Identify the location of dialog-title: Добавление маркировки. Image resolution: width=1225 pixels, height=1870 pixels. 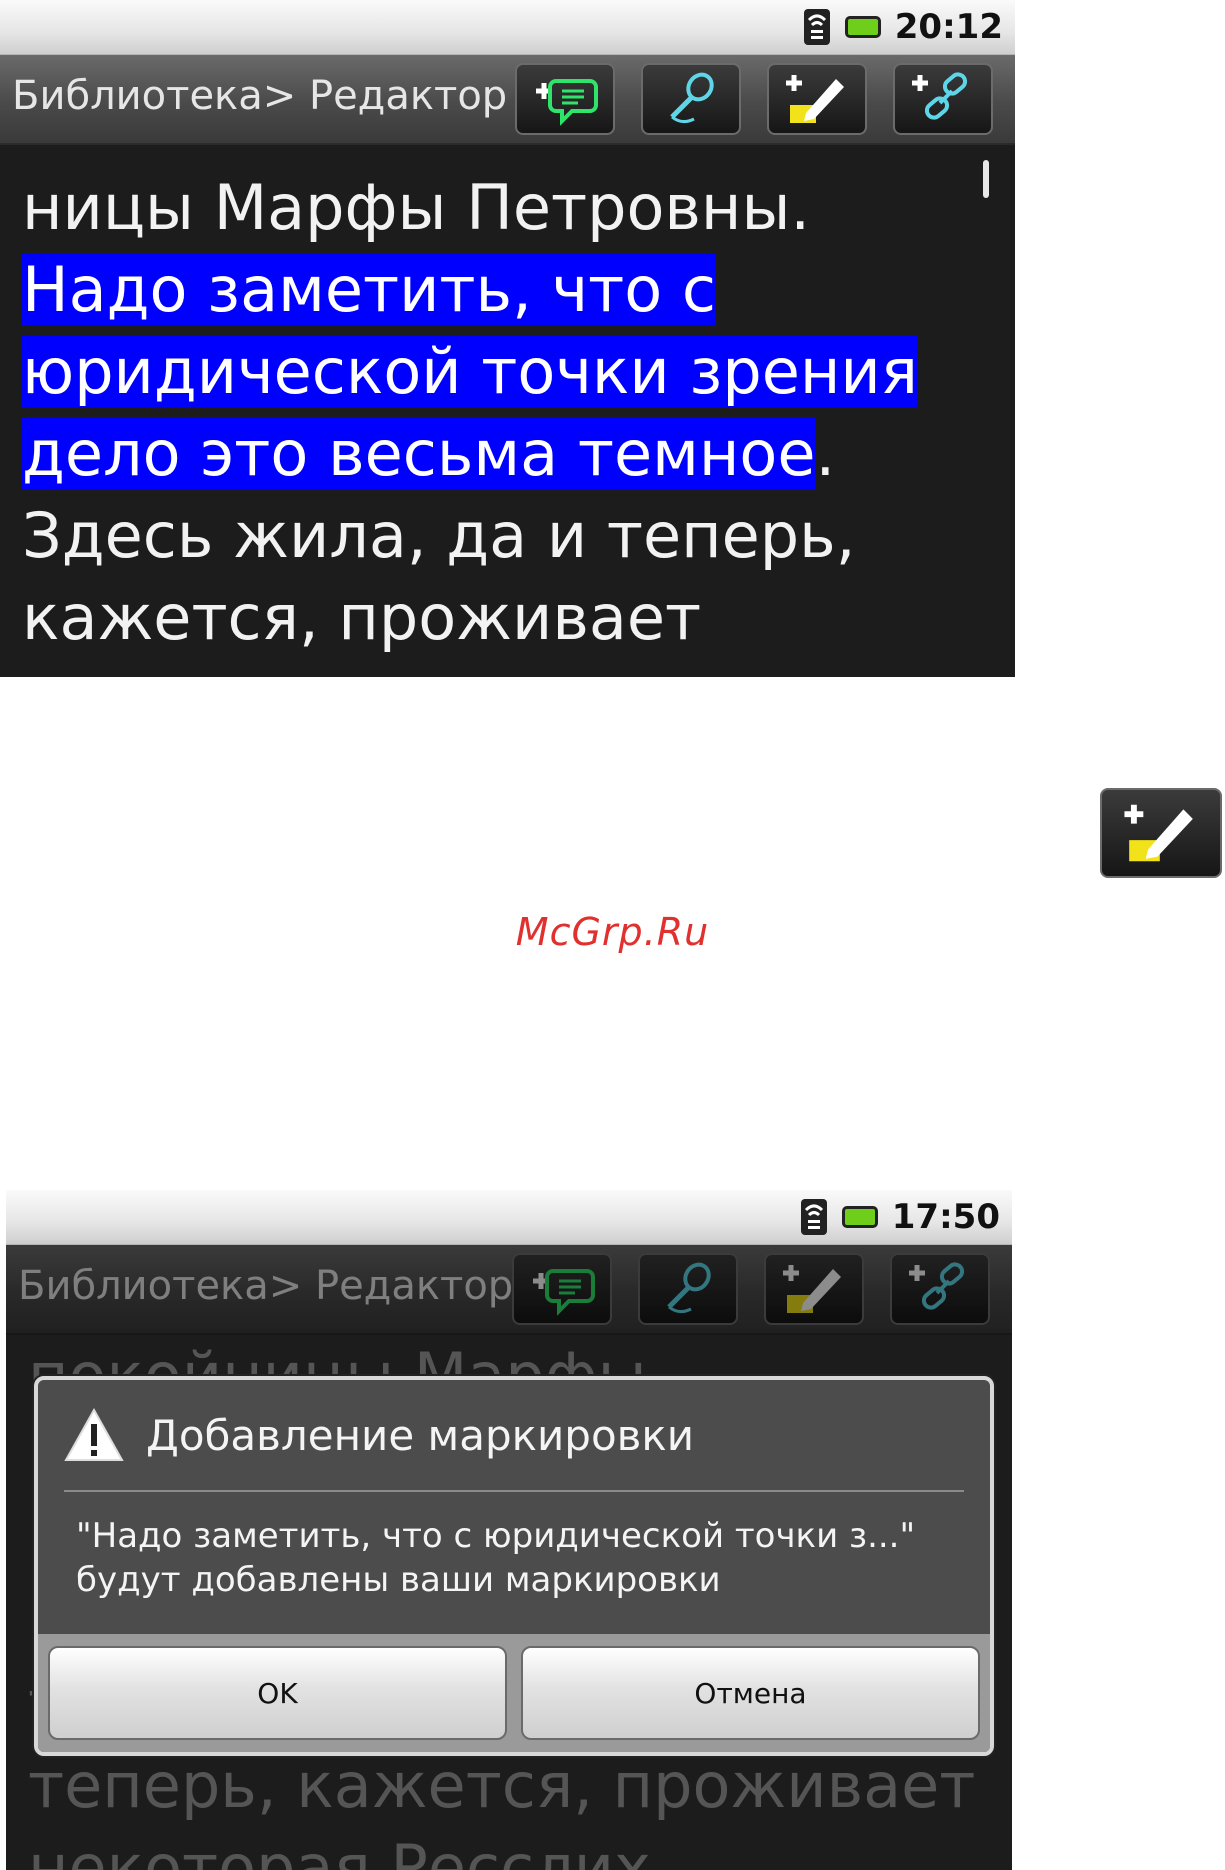
(420, 1435).